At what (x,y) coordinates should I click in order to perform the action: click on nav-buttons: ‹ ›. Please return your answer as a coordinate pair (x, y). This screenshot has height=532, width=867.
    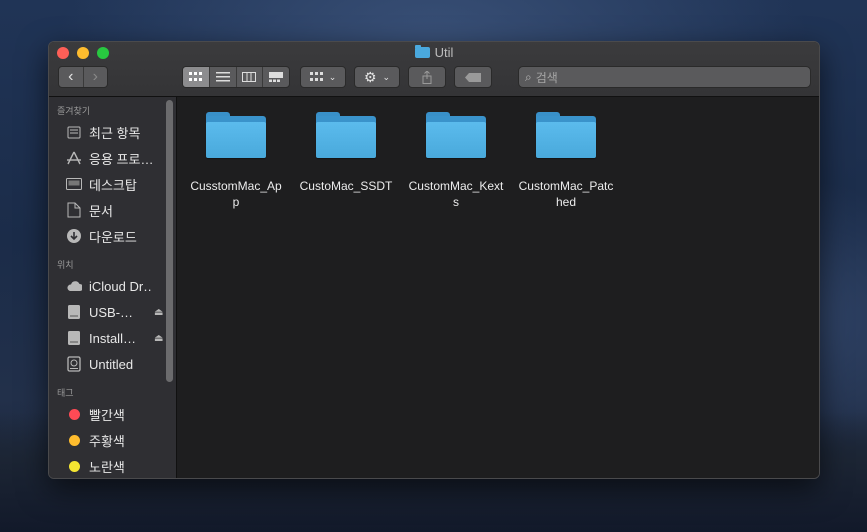
    Looking at the image, I should click on (83, 77).